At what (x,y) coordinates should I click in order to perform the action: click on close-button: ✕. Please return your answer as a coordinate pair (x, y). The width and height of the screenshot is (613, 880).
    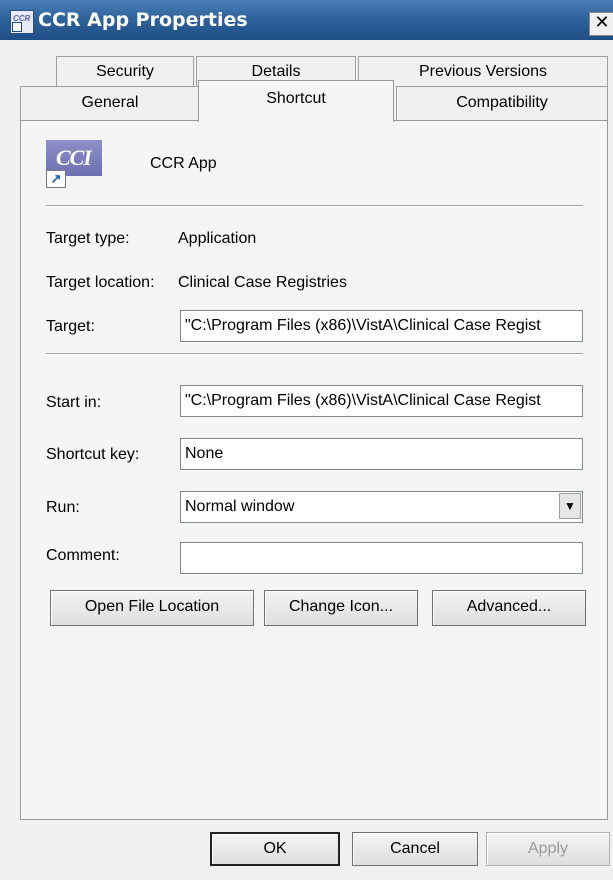
    Looking at the image, I should click on (601, 24).